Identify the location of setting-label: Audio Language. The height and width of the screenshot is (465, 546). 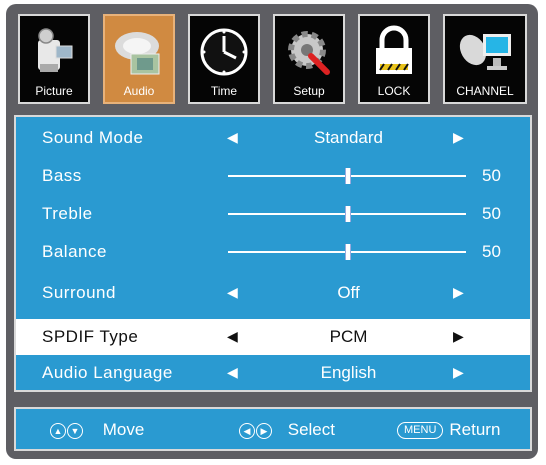
(107, 372).